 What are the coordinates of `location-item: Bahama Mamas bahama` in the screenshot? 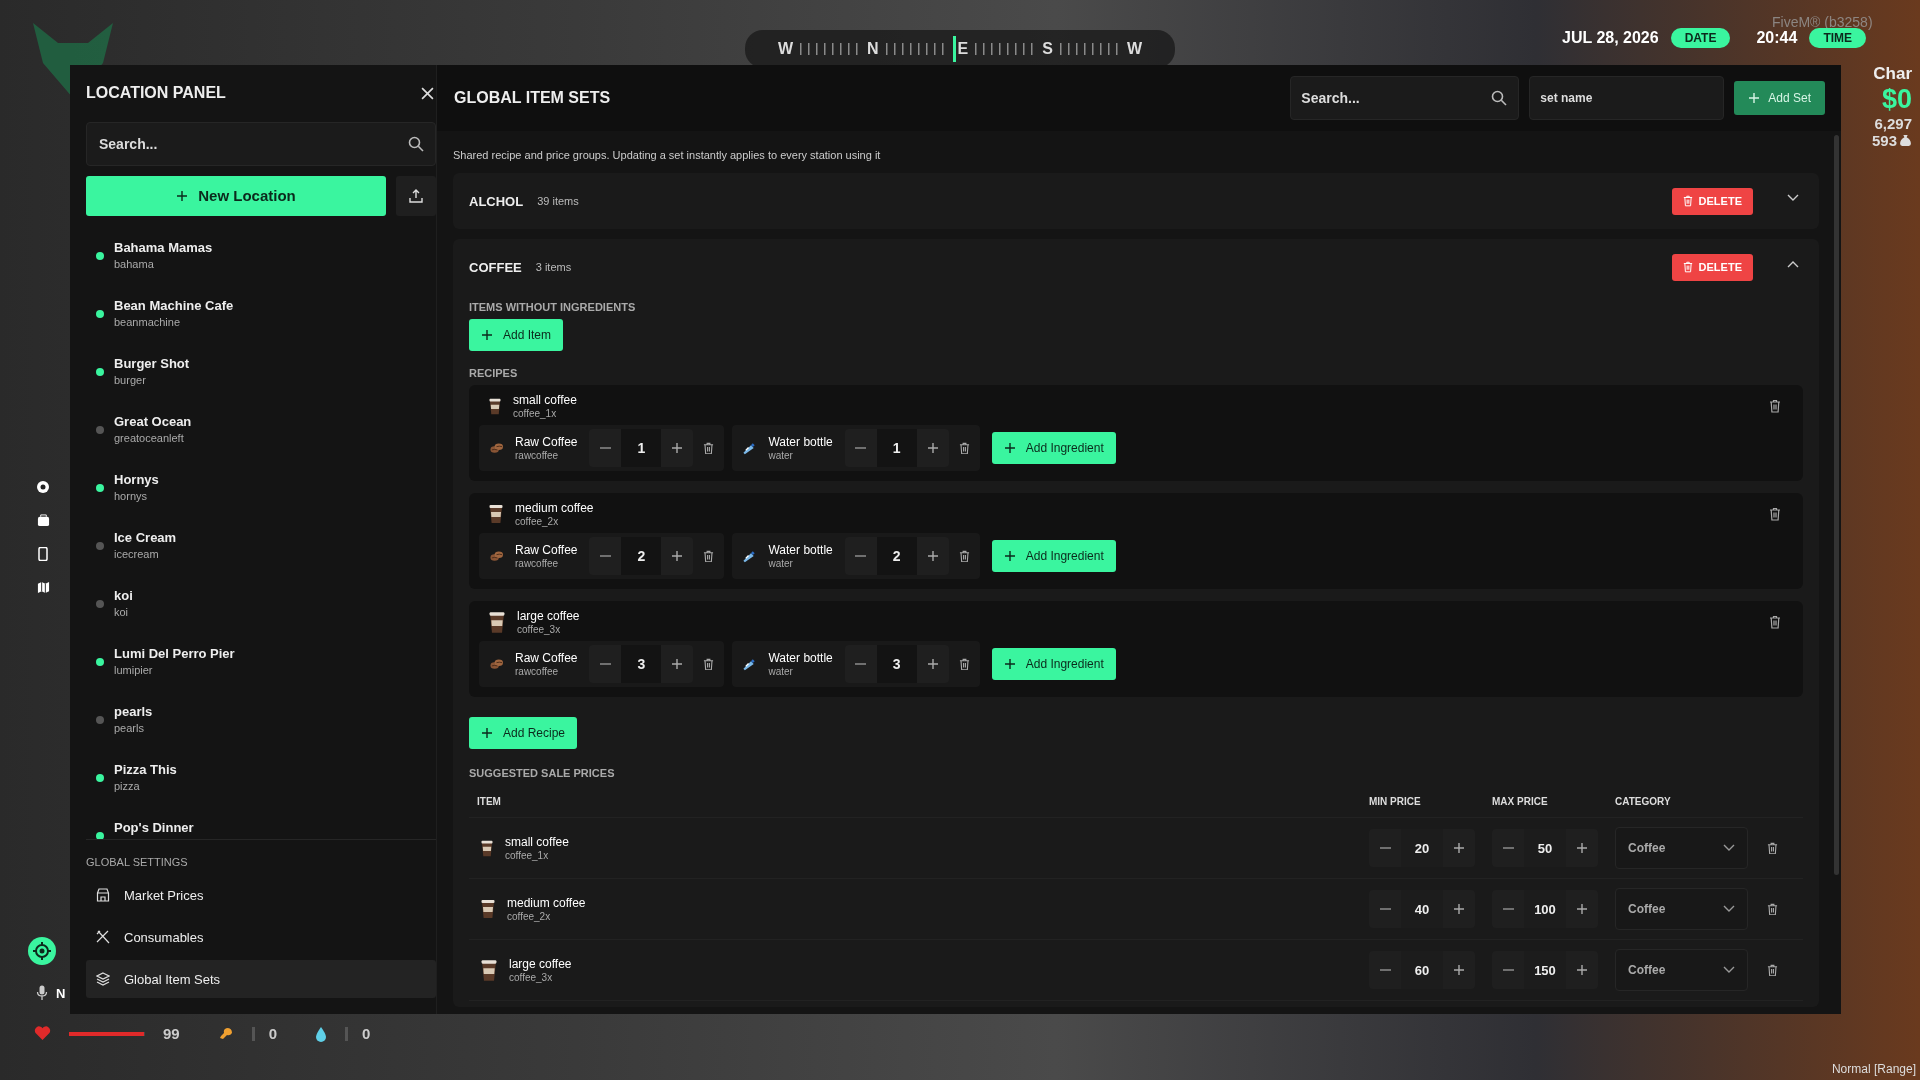 It's located at (261, 268).